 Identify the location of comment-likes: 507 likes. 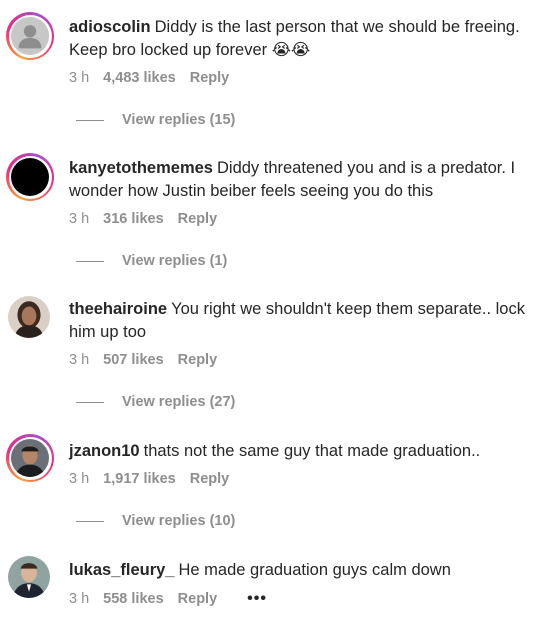
(133, 360).